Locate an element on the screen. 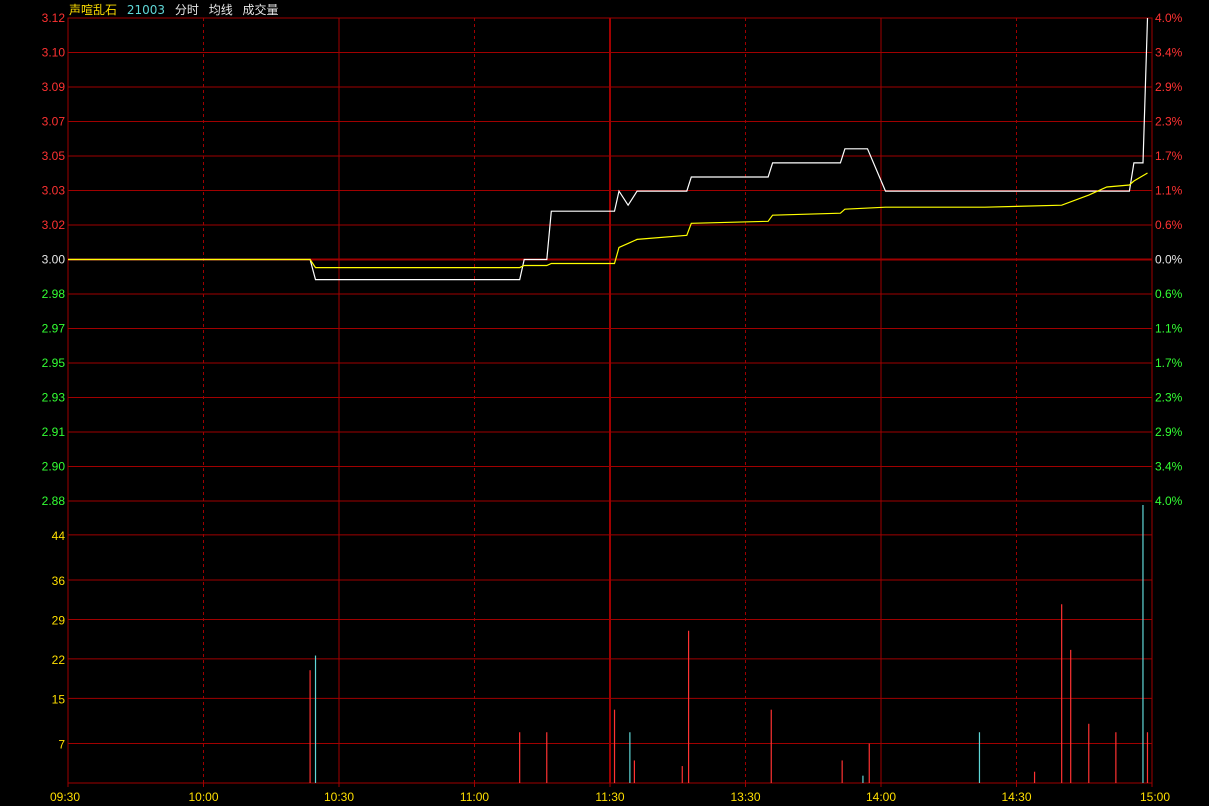 The image size is (1209, 806). y-tick-label: 2.93 is located at coordinates (54, 398).